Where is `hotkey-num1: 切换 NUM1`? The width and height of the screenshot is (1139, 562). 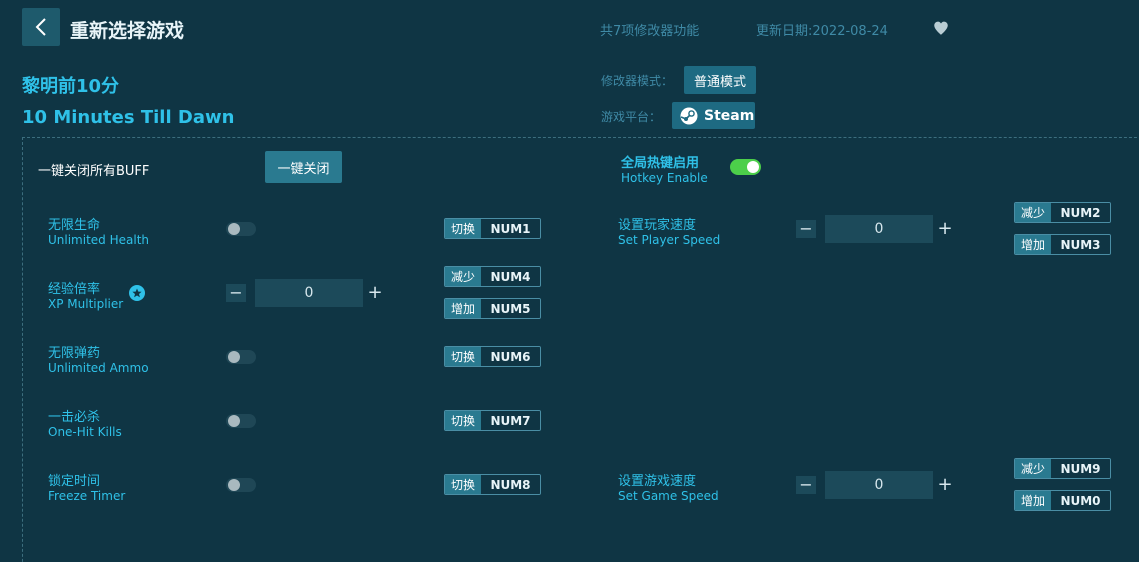
hotkey-num1: 切换 NUM1 is located at coordinates (492, 228).